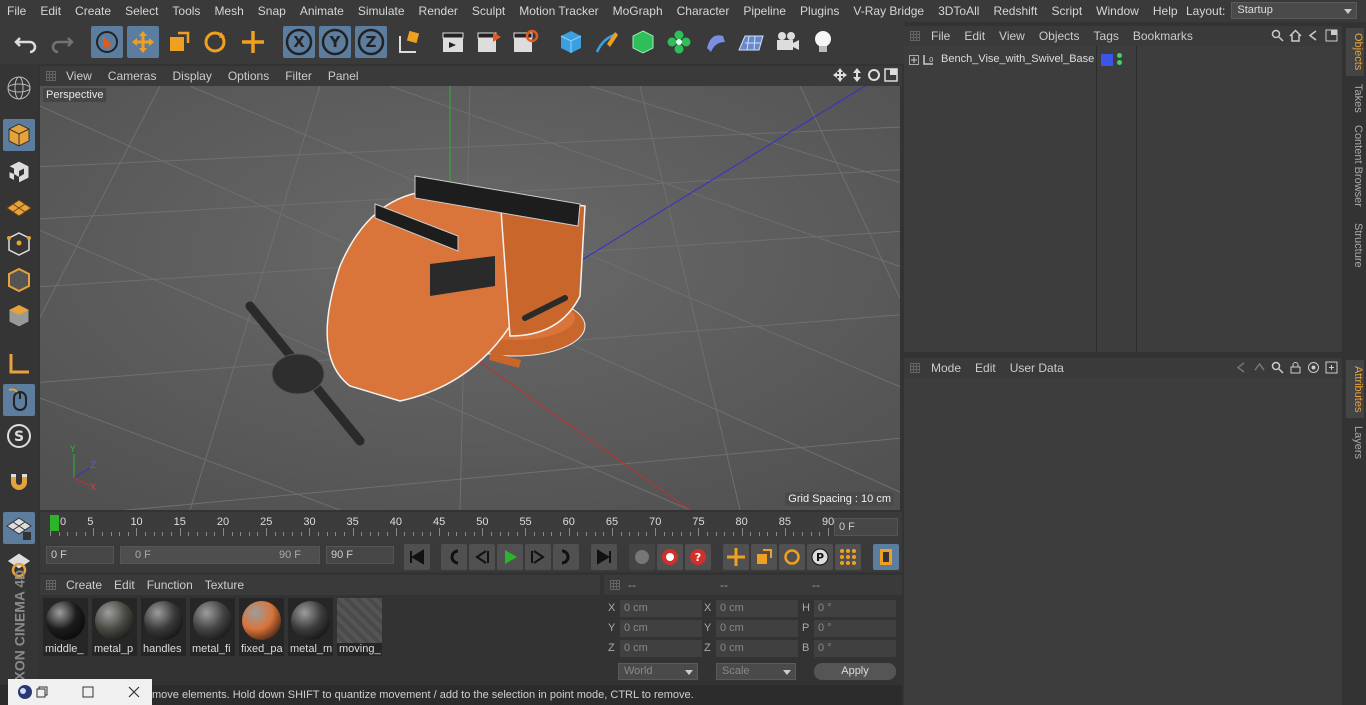 Image resolution: width=1366 pixels, height=705 pixels. What do you see at coordinates (141, 11) in the screenshot?
I see `menu-select: Select` at bounding box center [141, 11].